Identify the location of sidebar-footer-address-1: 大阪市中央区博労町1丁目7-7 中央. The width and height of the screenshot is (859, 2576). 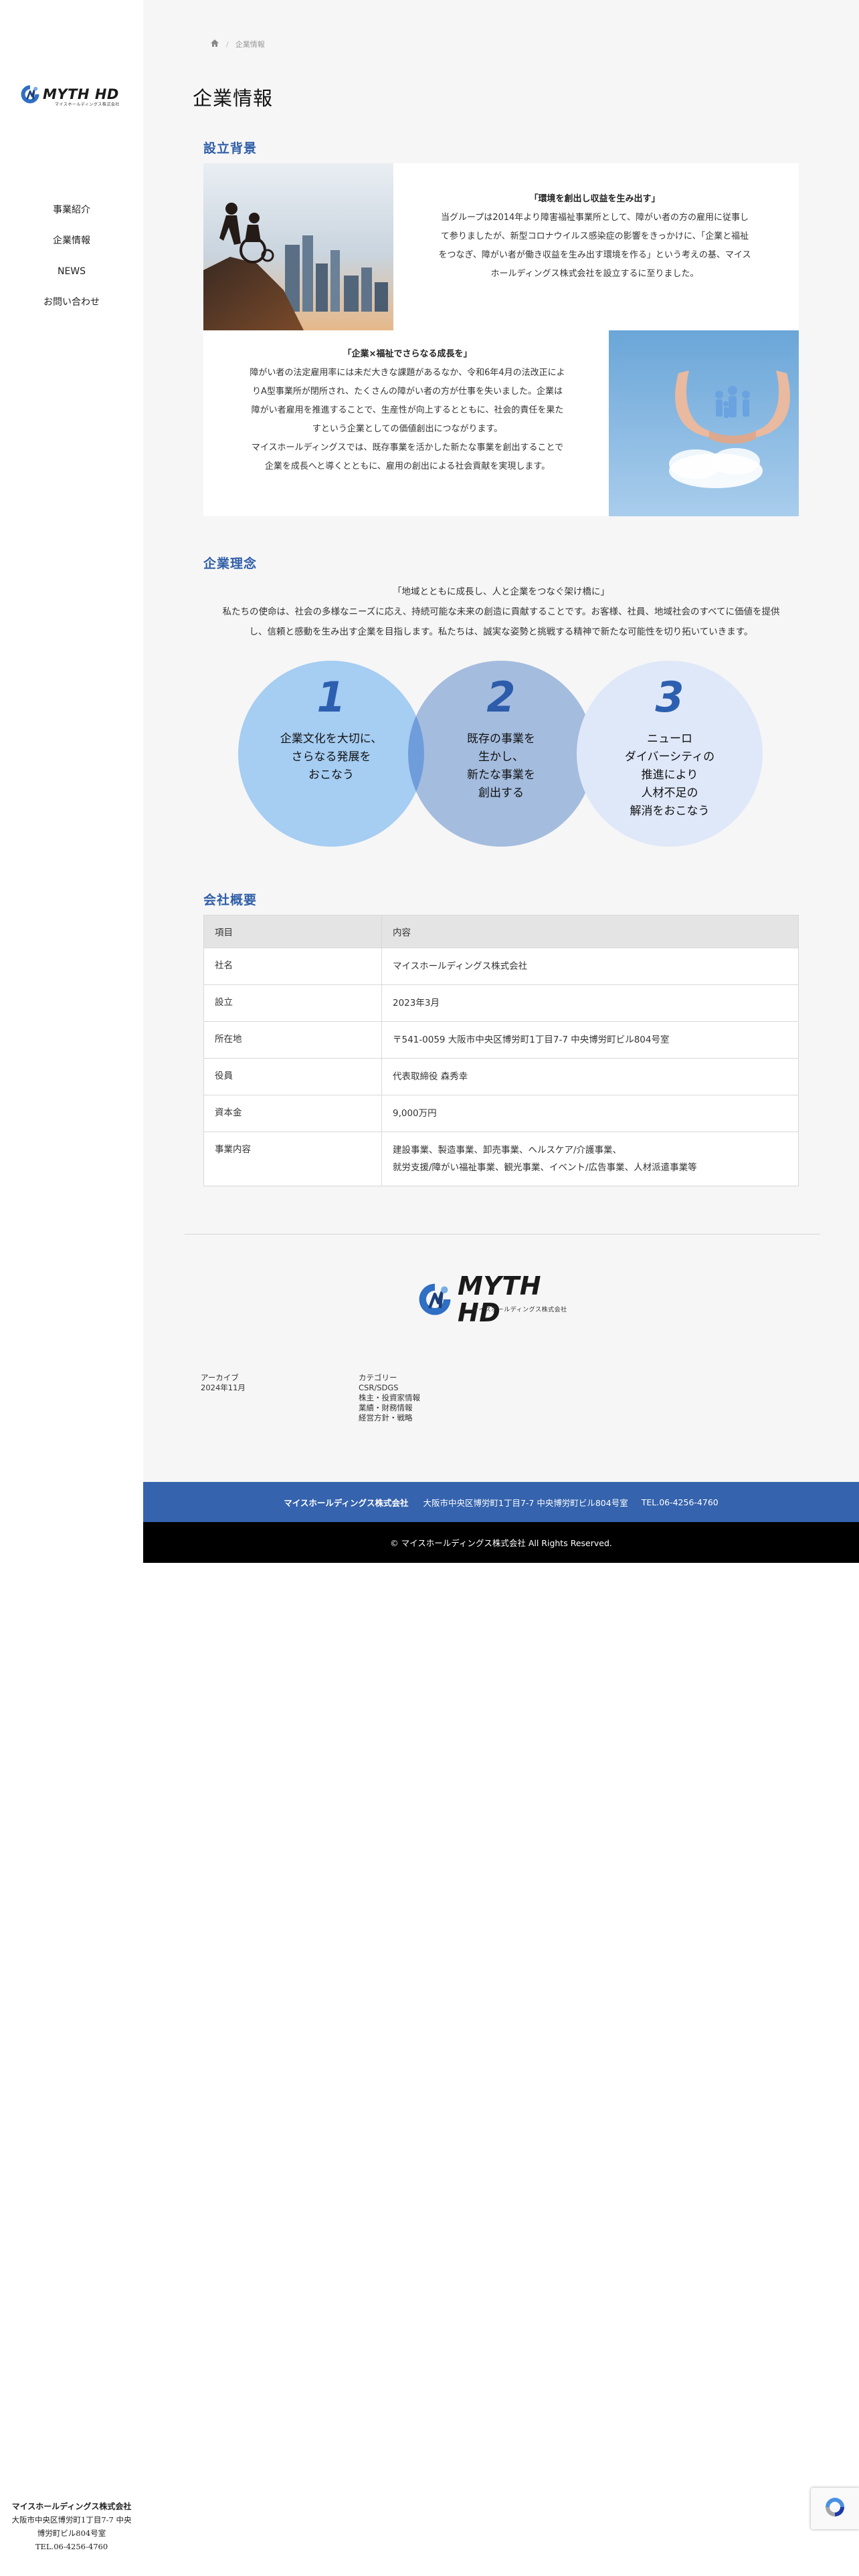
(71, 2520).